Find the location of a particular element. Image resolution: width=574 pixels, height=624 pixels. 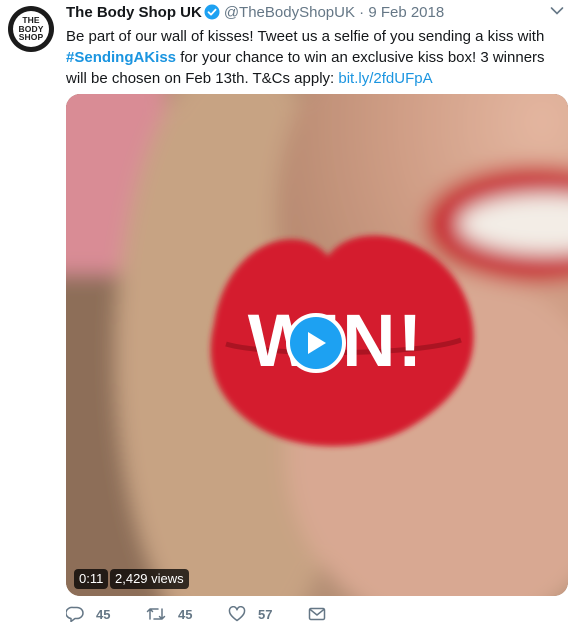

reply-icon is located at coordinates (75, 614).